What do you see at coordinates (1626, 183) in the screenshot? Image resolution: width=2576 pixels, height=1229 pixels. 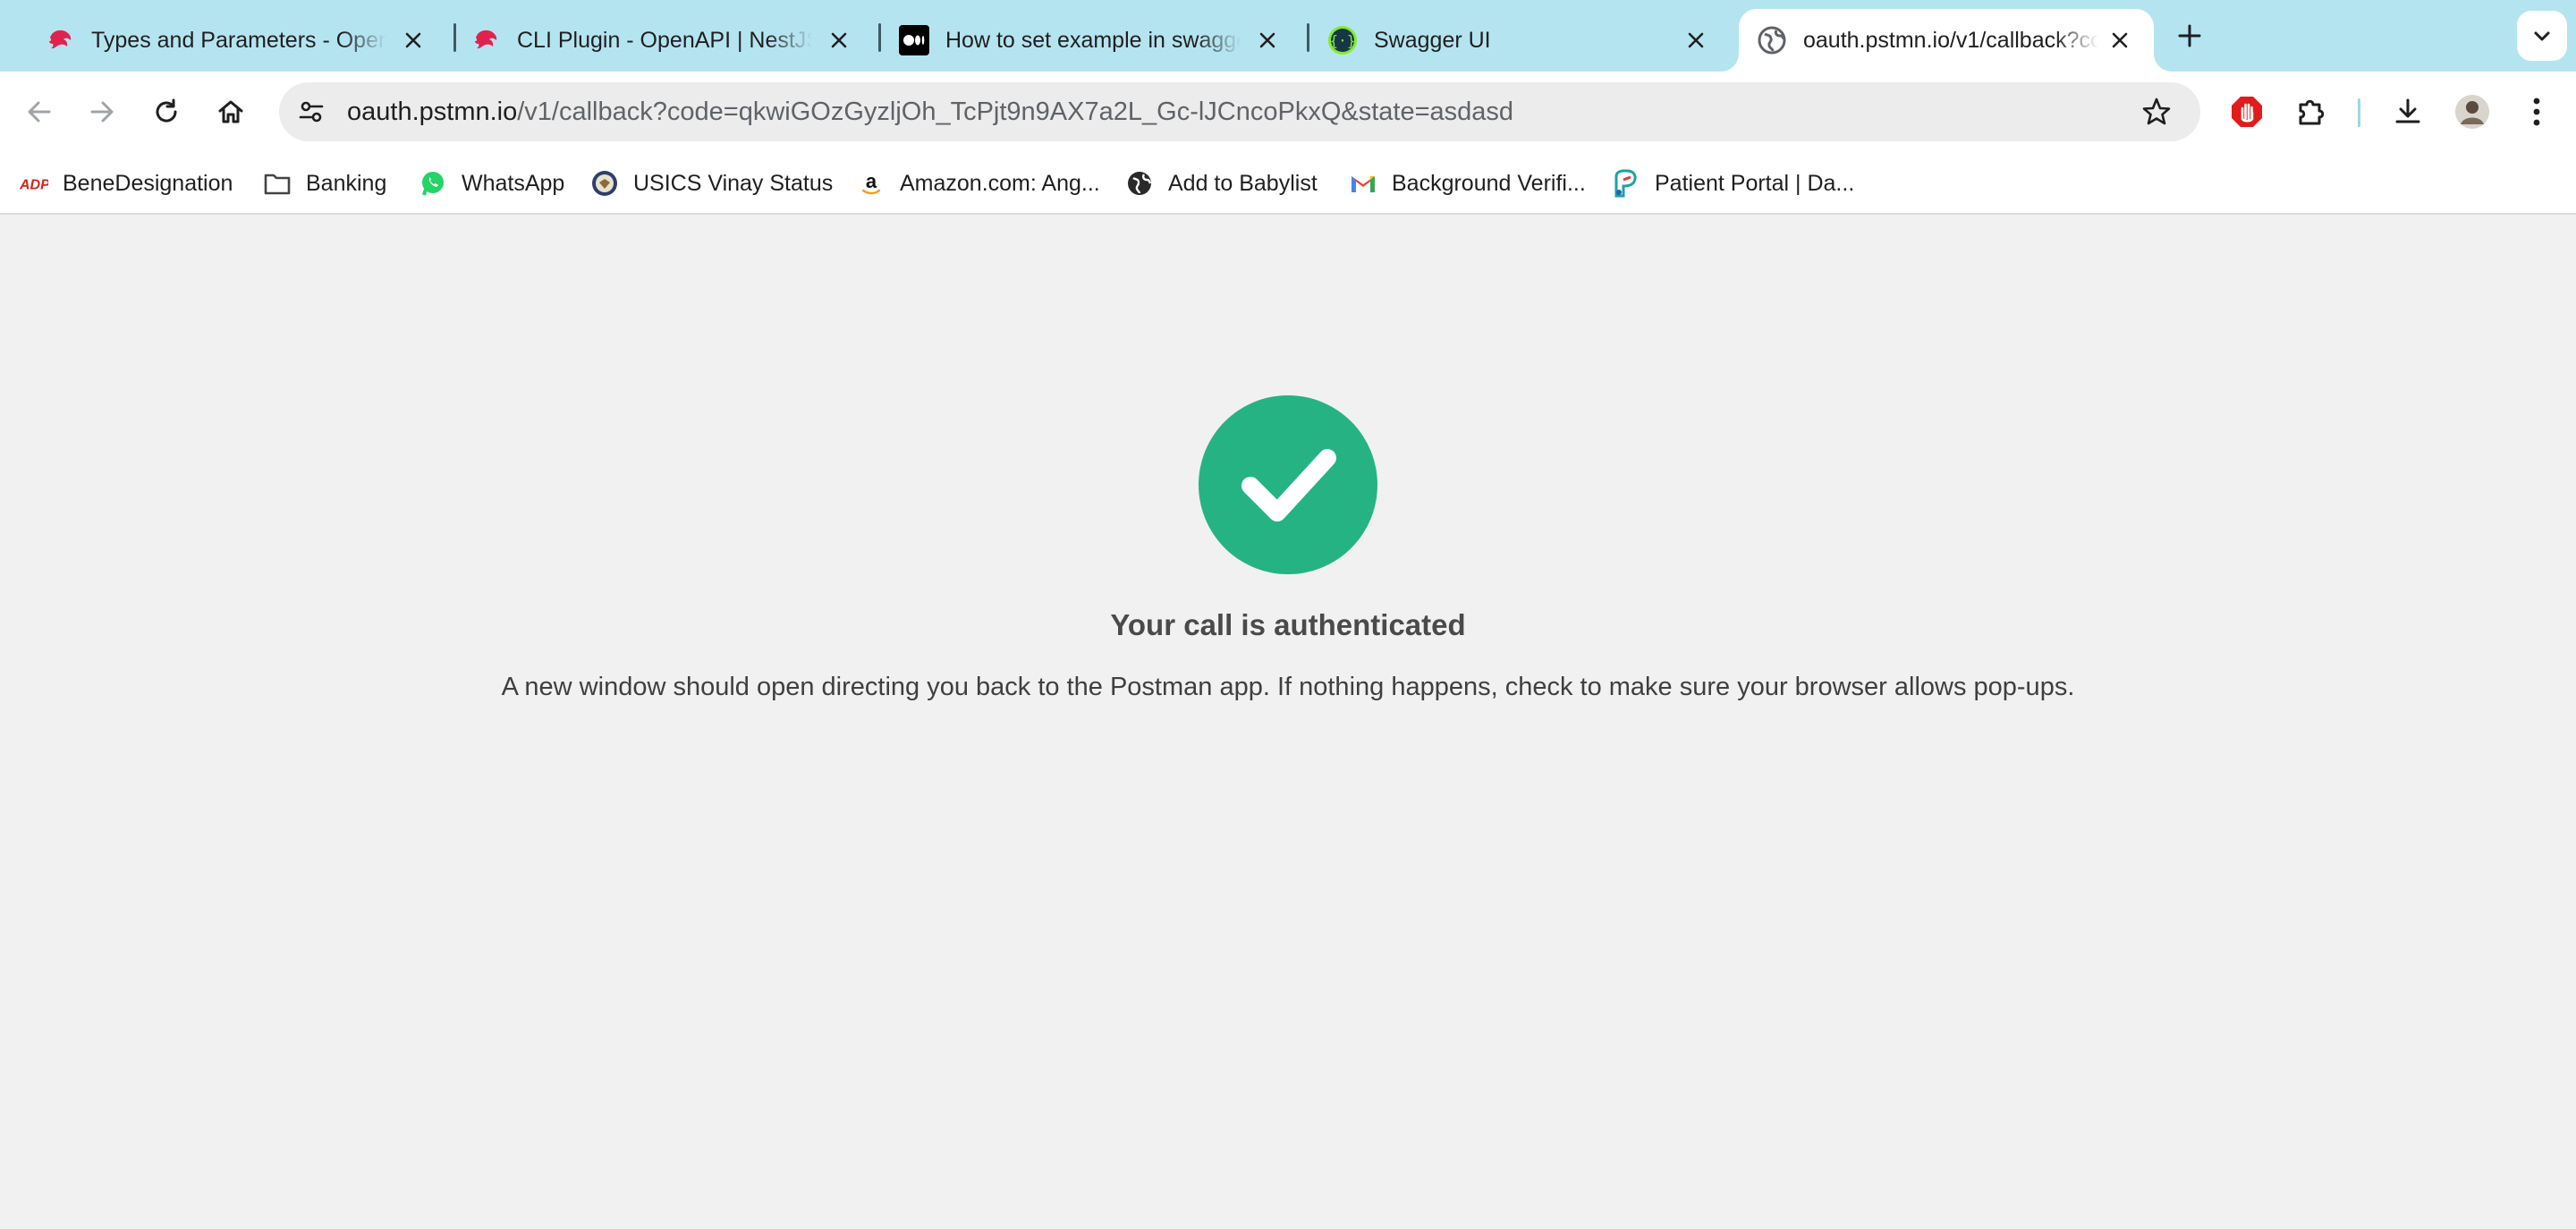 I see `portal-icon` at bounding box center [1626, 183].